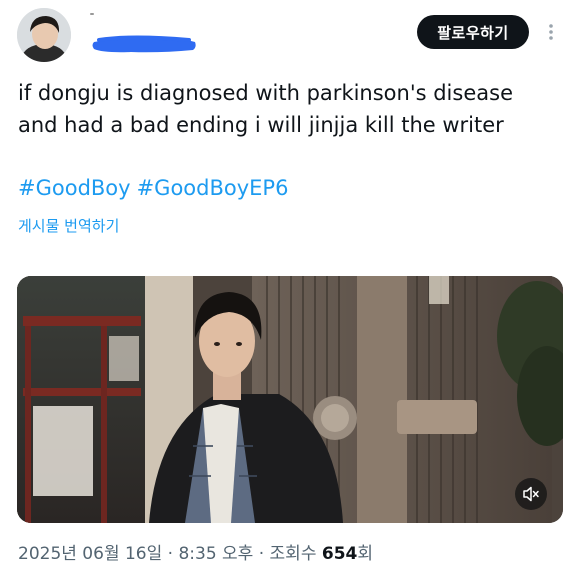 Image resolution: width=580 pixels, height=575 pixels. I want to click on view-count-suffix: 회, so click(365, 554).